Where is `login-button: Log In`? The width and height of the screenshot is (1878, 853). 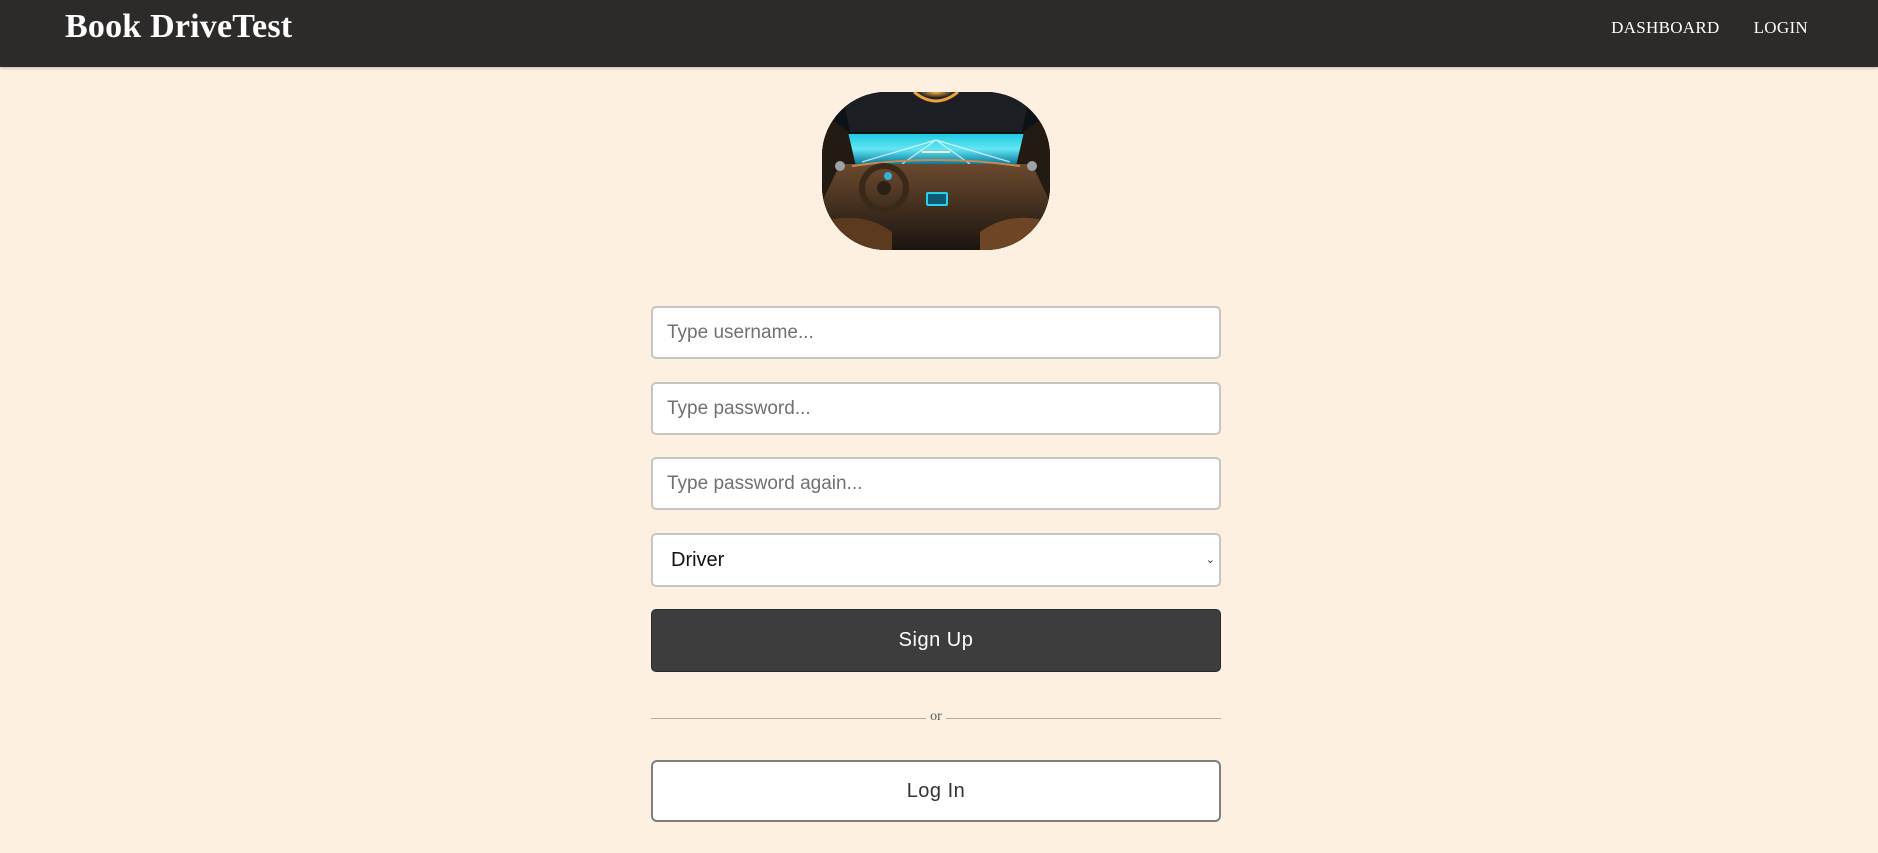 login-button: Log In is located at coordinates (936, 791).